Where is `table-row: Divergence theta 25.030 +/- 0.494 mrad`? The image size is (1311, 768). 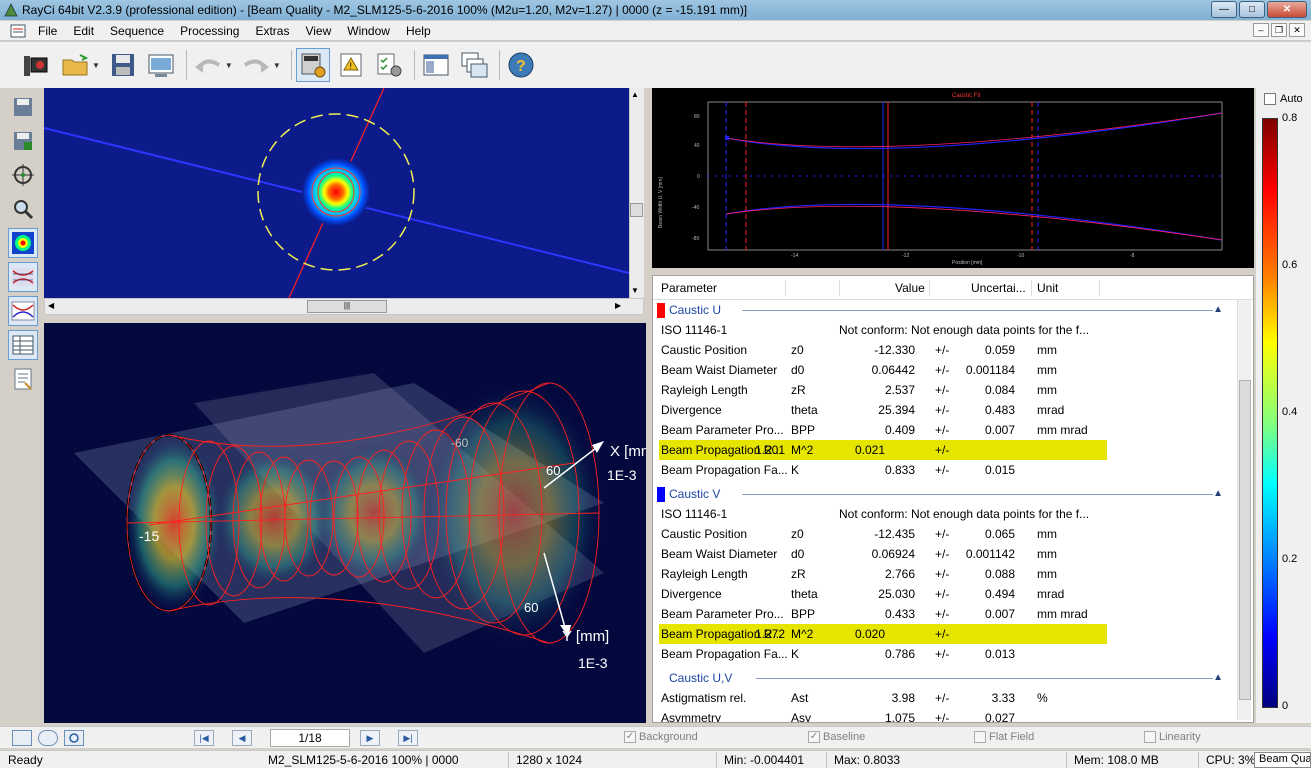
table-row: Divergence theta 25.030 +/- 0.494 mrad is located at coordinates (948, 594).